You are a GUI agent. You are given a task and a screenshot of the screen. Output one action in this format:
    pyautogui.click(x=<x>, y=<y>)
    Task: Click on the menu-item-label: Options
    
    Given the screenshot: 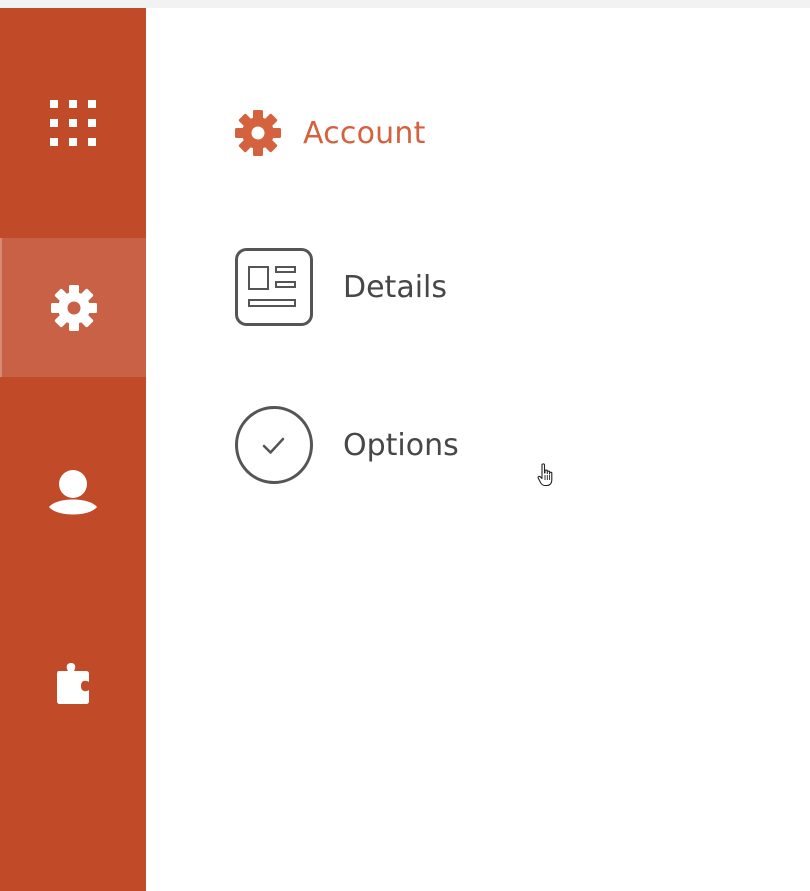 What is the action you would take?
    pyautogui.click(x=401, y=445)
    